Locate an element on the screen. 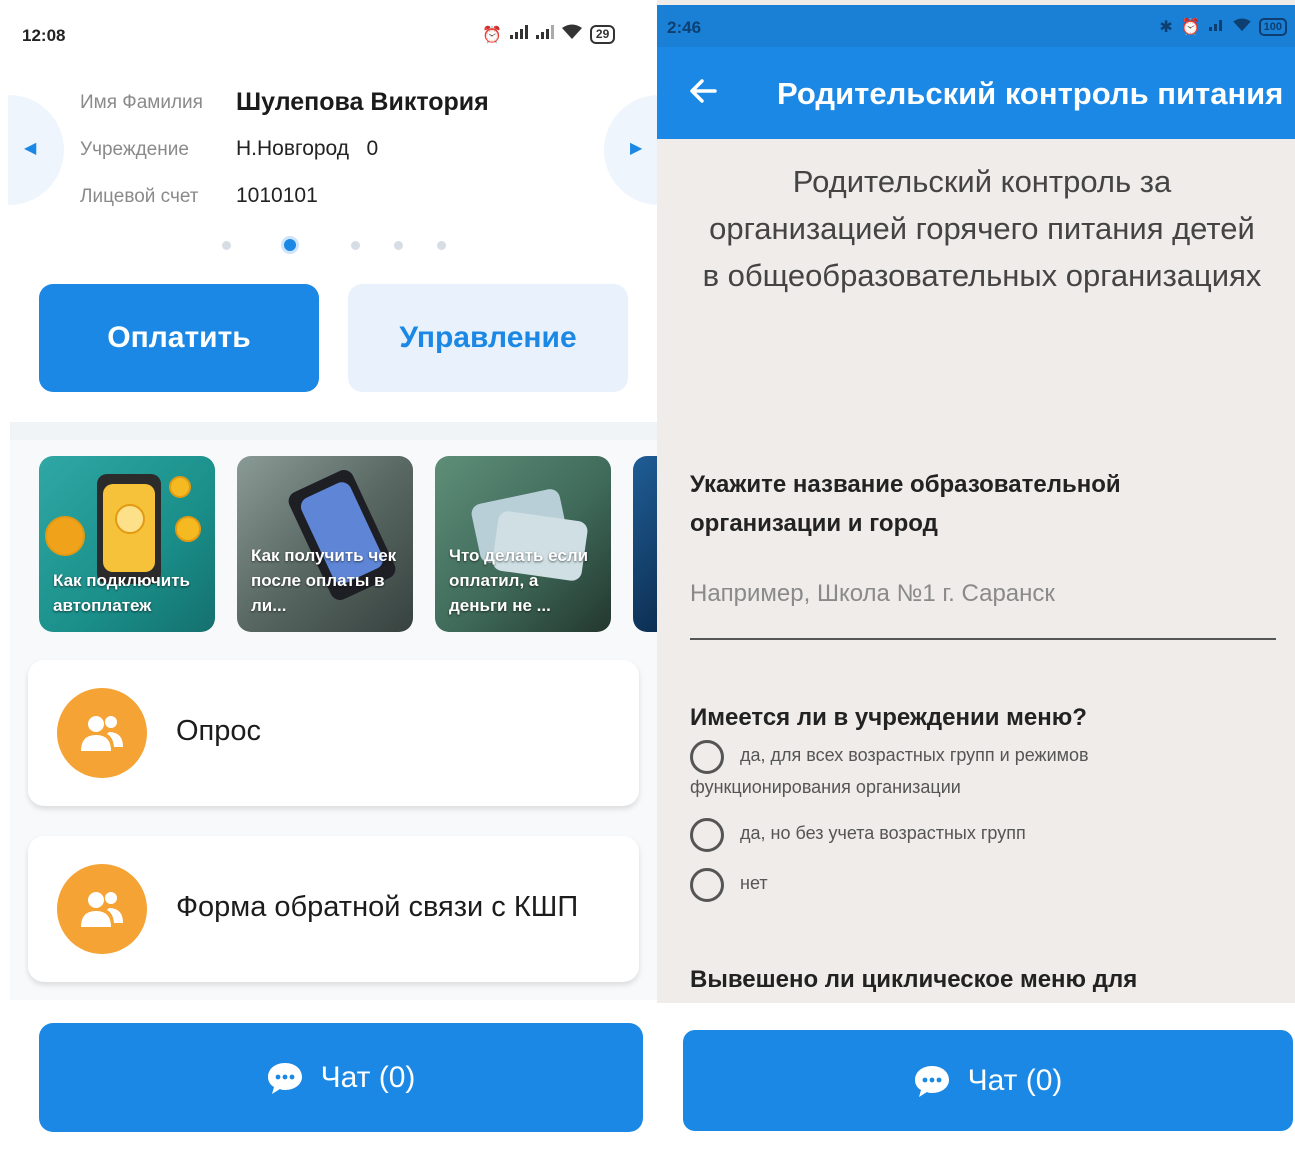  next-profile-button: ▶ is located at coordinates (632, 150).